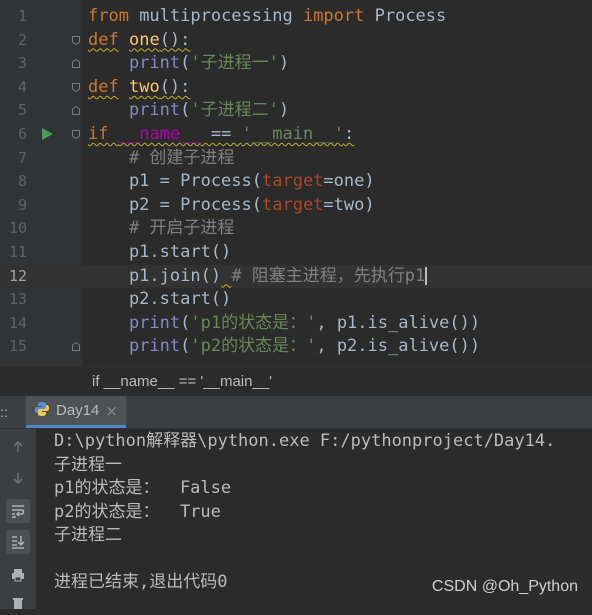 This screenshot has height=615, width=592. What do you see at coordinates (182, 381) in the screenshot?
I see `breadcrumb-label: if __name__ == '__main__'` at bounding box center [182, 381].